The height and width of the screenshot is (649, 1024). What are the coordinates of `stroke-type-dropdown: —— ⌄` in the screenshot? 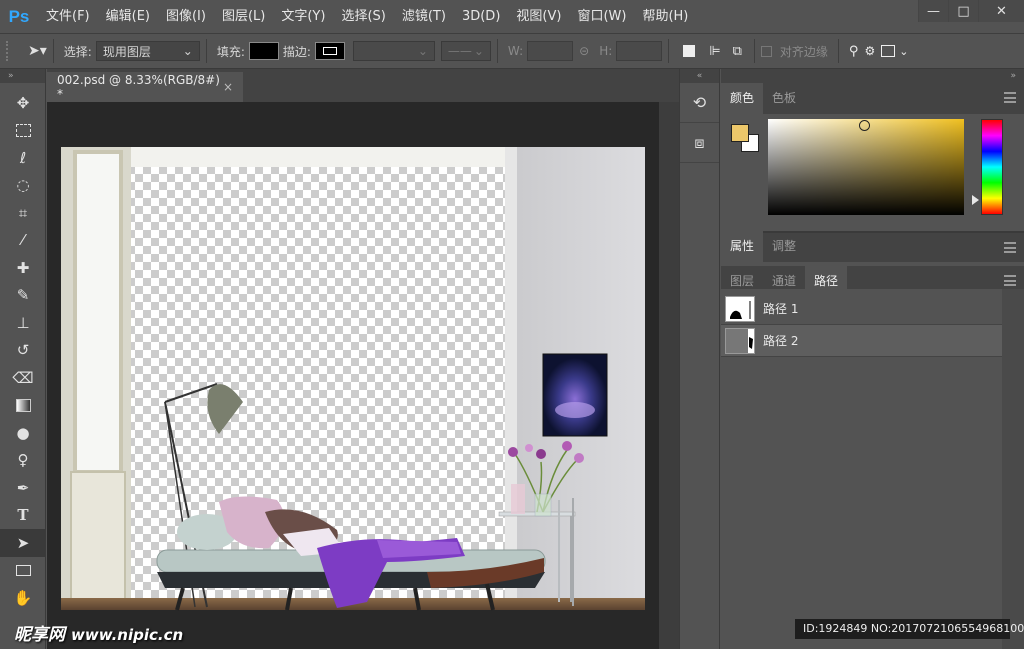 It's located at (465, 51).